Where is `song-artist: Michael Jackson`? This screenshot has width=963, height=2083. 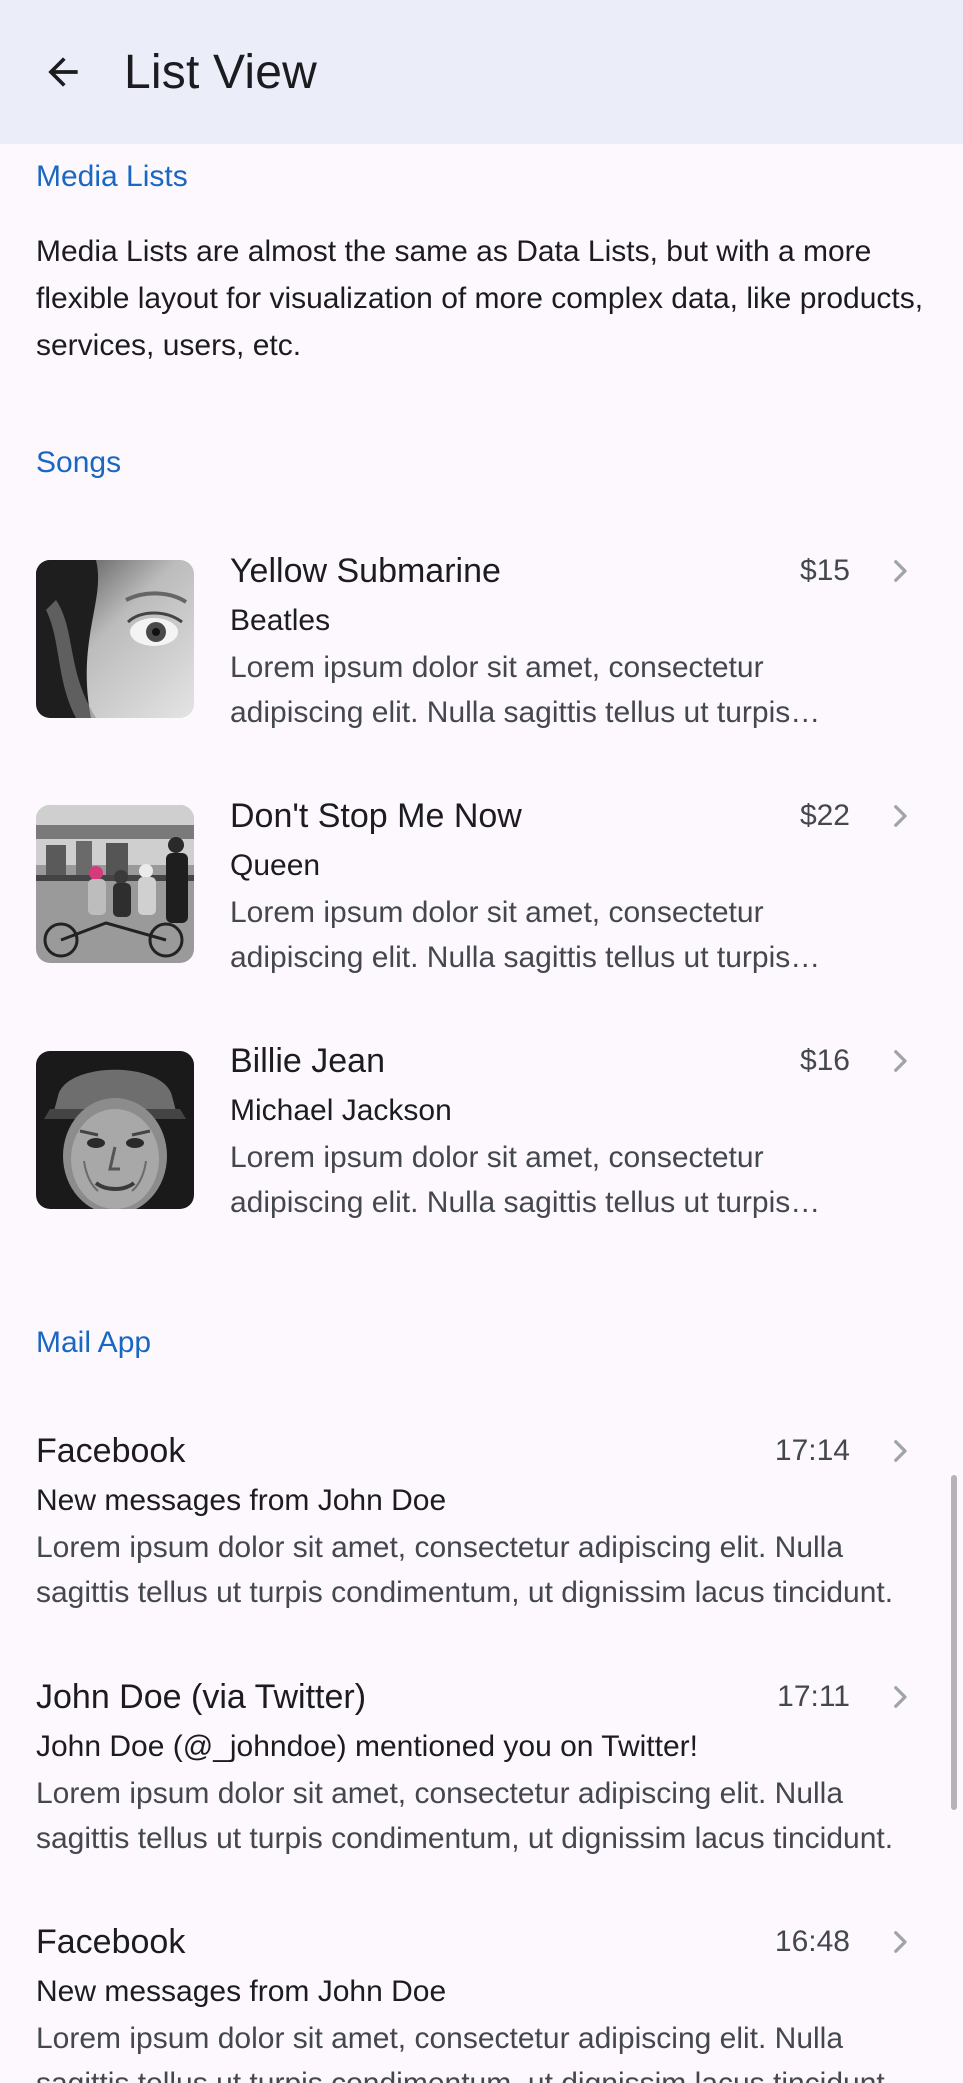
song-artist: Michael Jackson is located at coordinates (341, 1110).